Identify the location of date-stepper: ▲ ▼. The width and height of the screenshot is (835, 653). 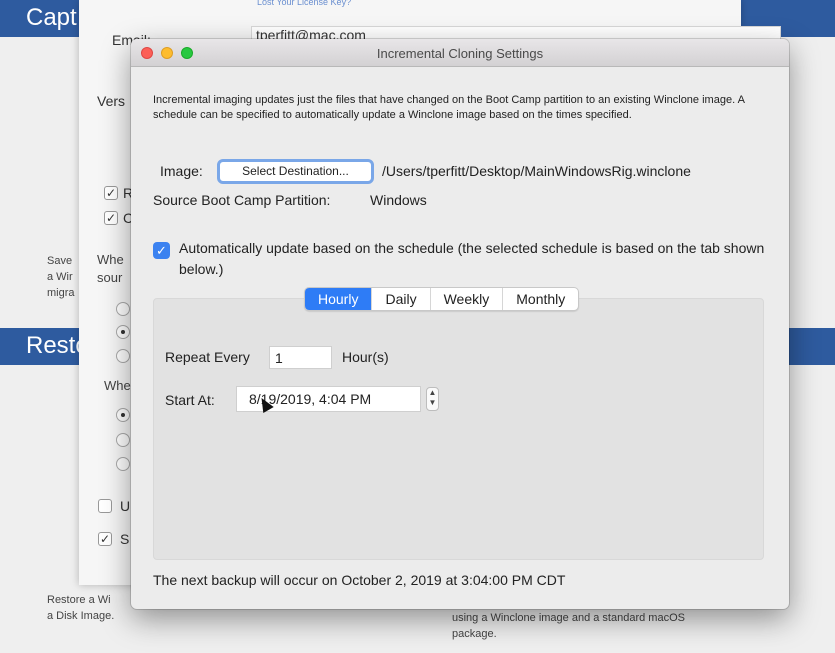
(432, 399).